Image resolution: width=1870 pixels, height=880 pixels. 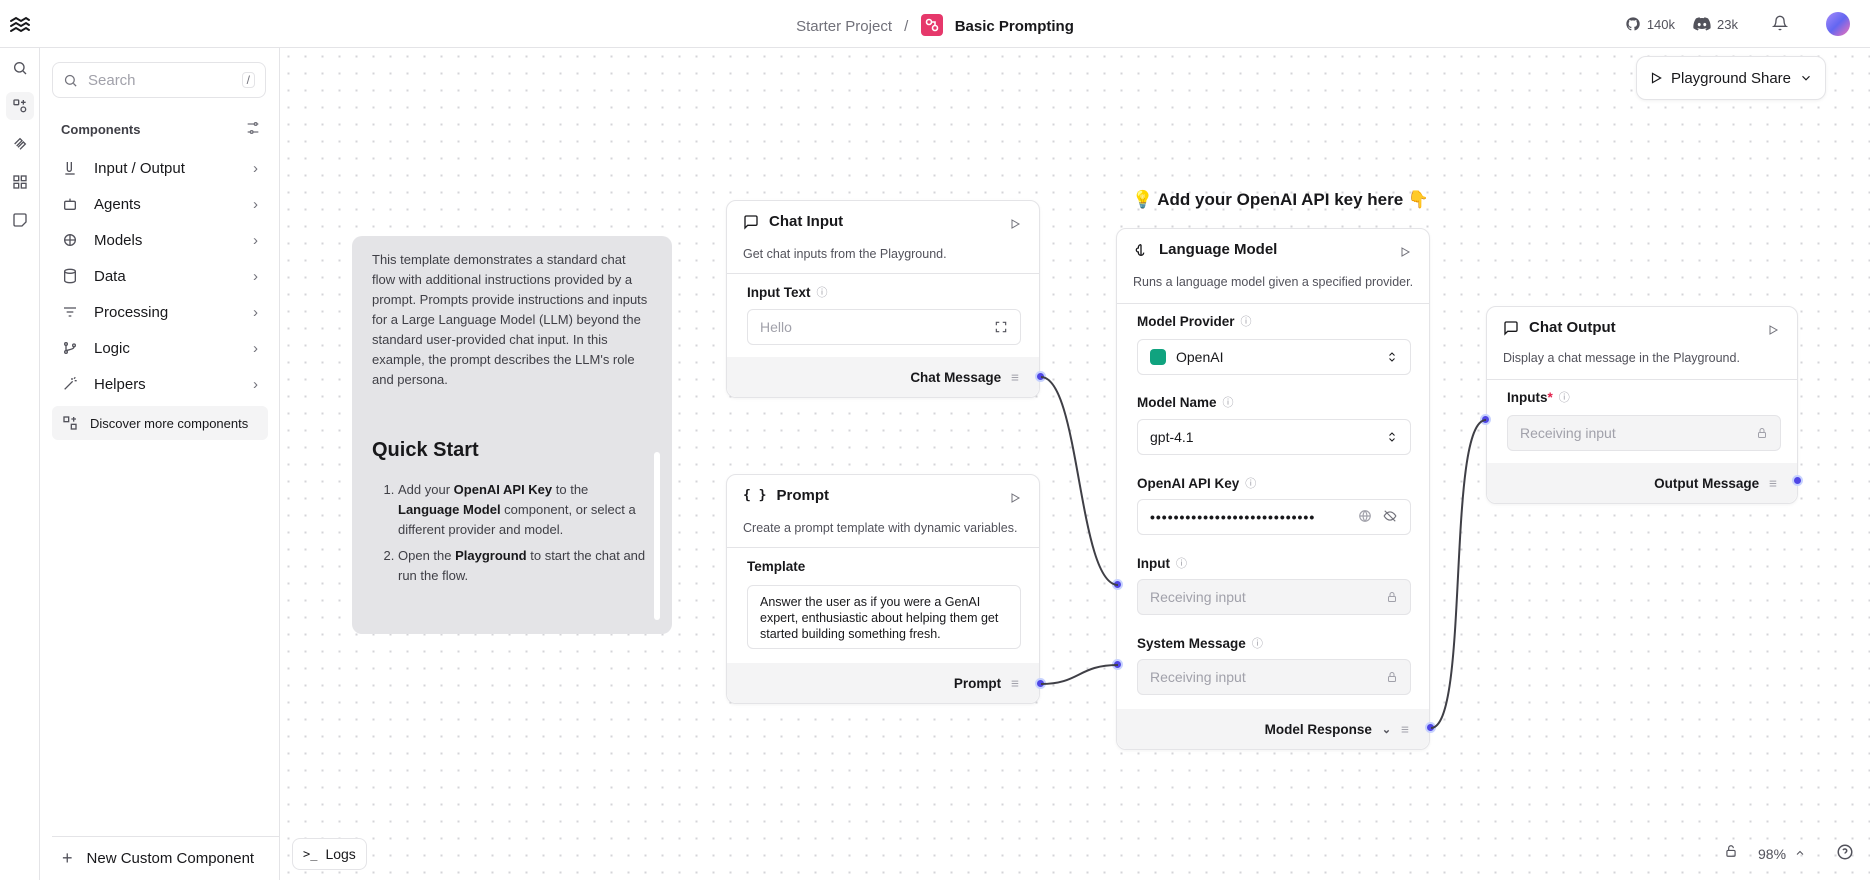 What do you see at coordinates (20, 144) in the screenshot?
I see `rail-mcp-icon` at bounding box center [20, 144].